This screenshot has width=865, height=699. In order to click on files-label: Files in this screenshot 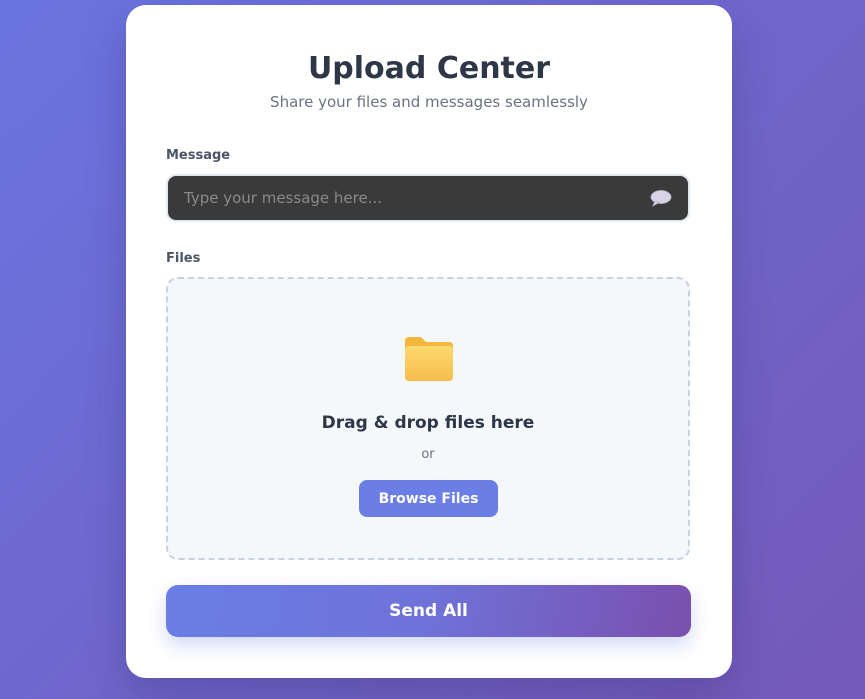, I will do `click(183, 258)`.